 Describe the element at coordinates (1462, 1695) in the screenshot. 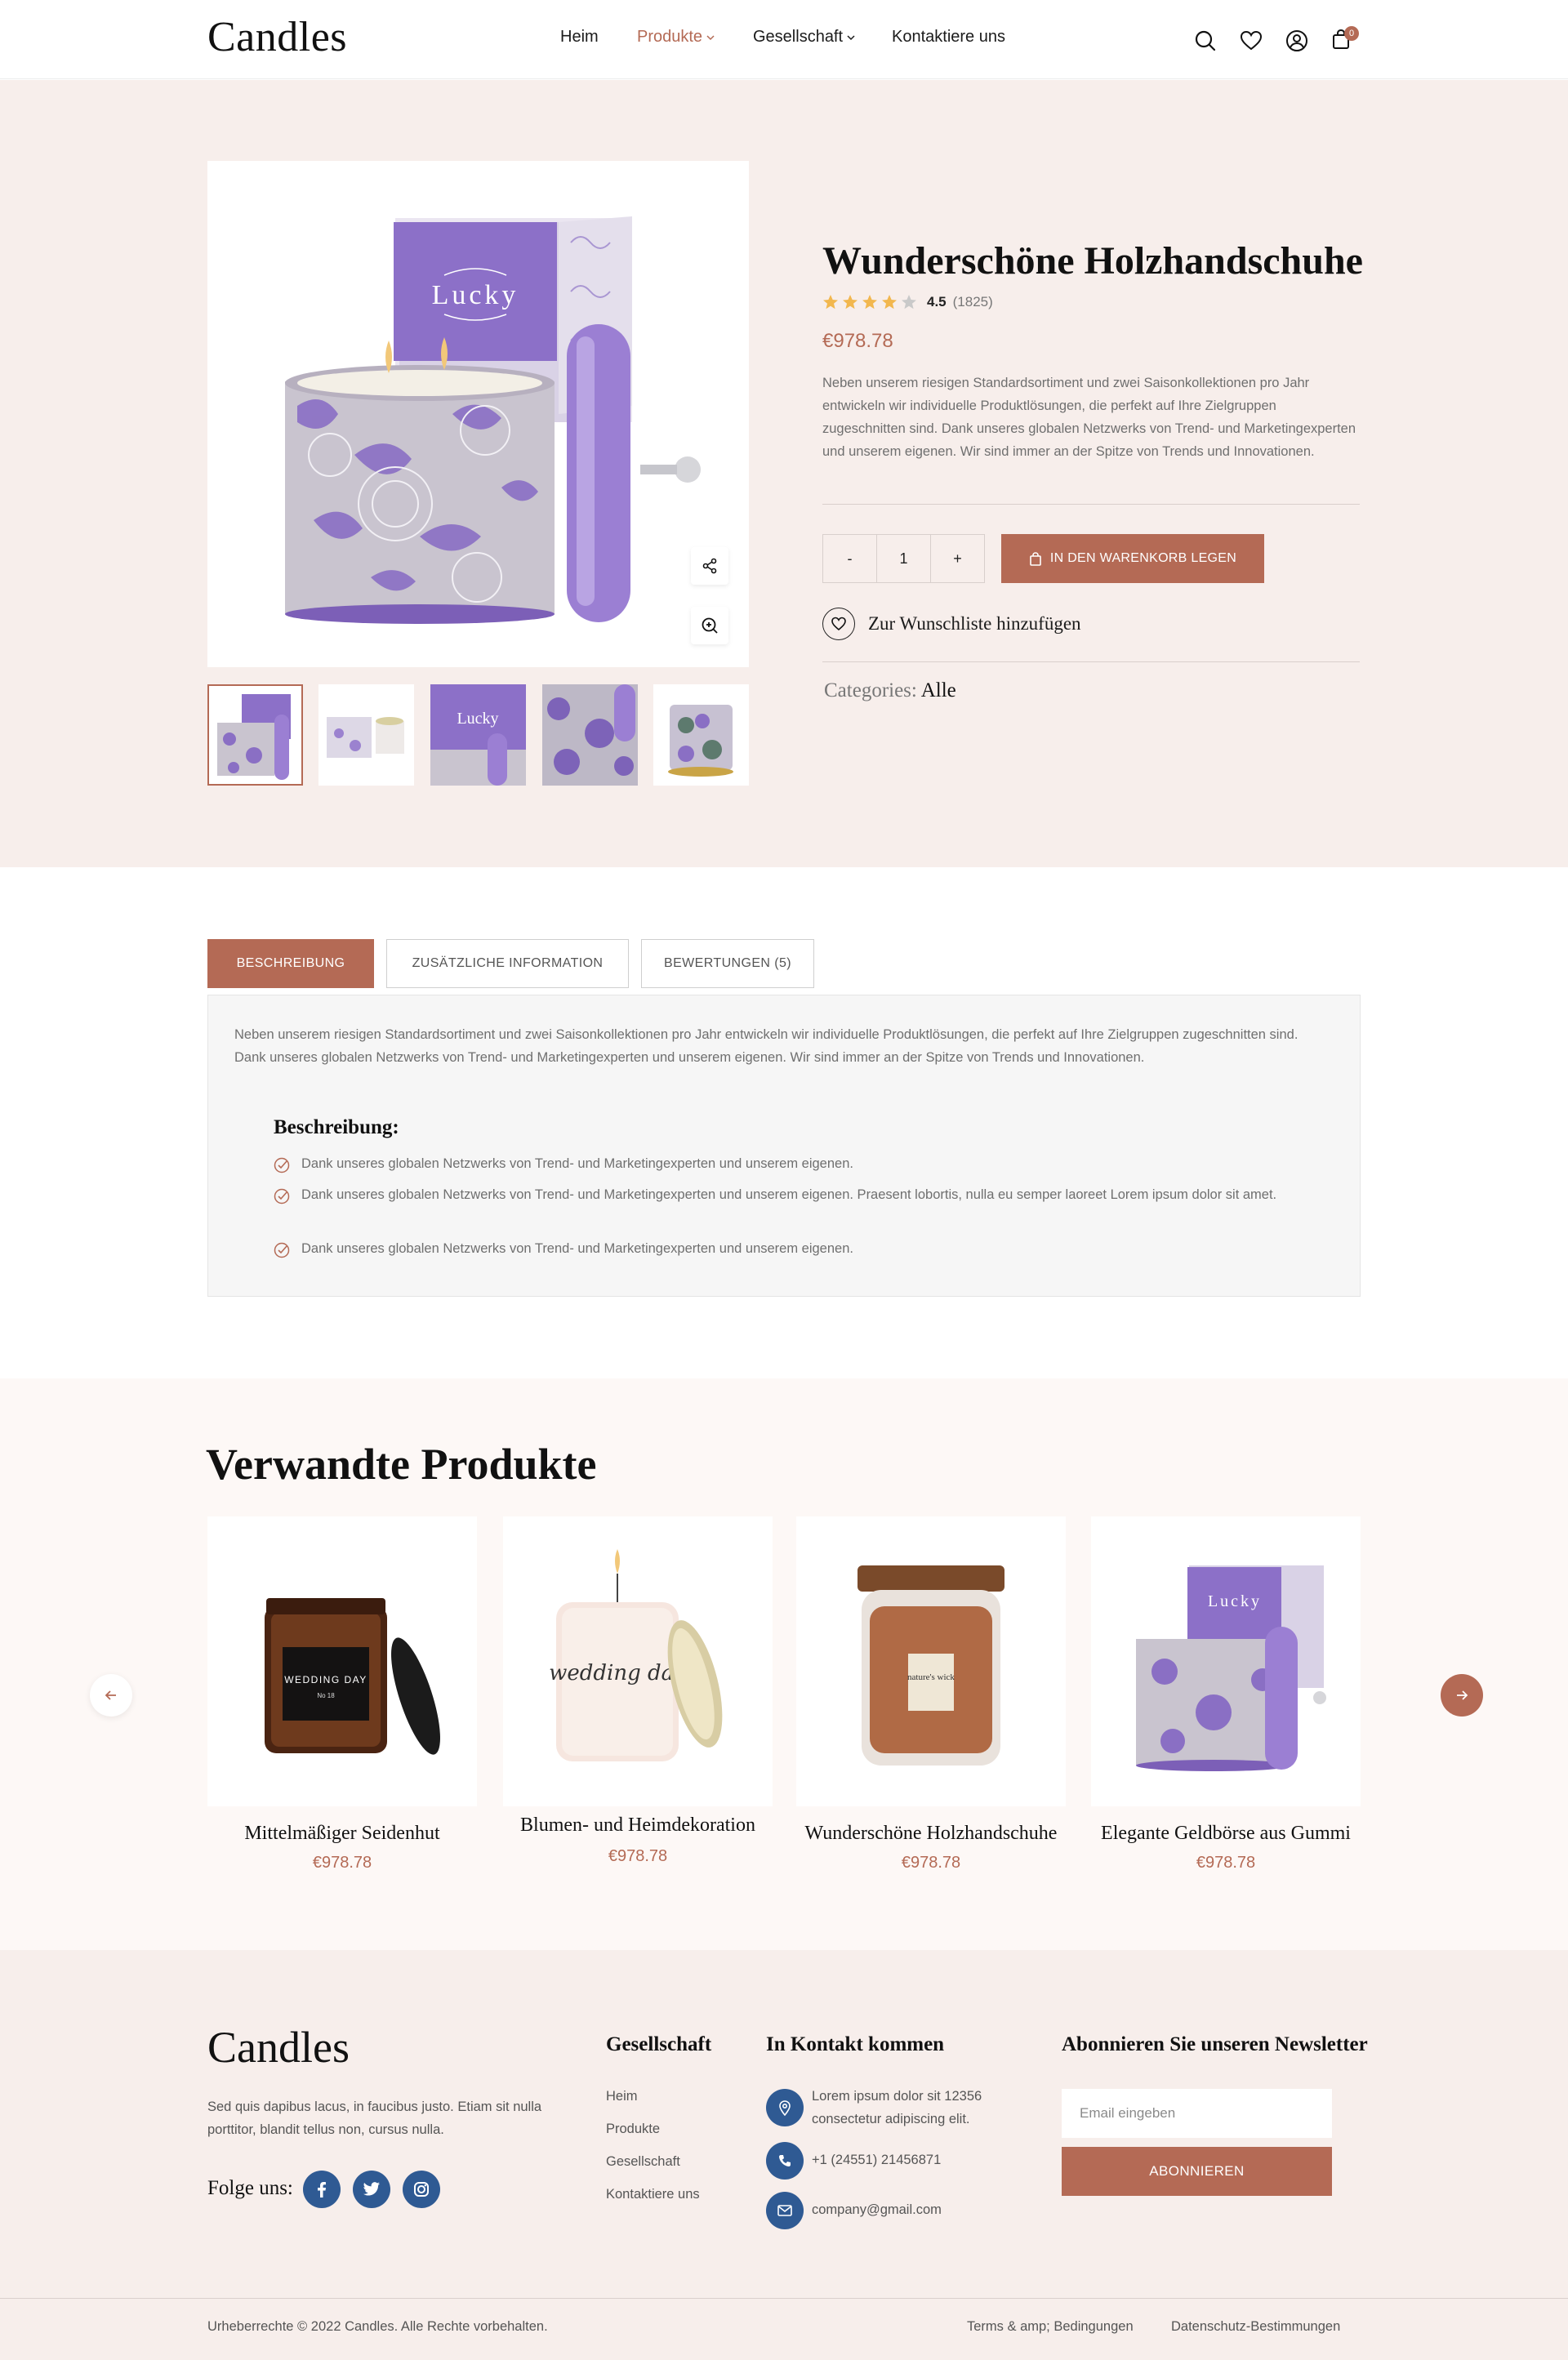

I see `carousel-next-button` at that location.